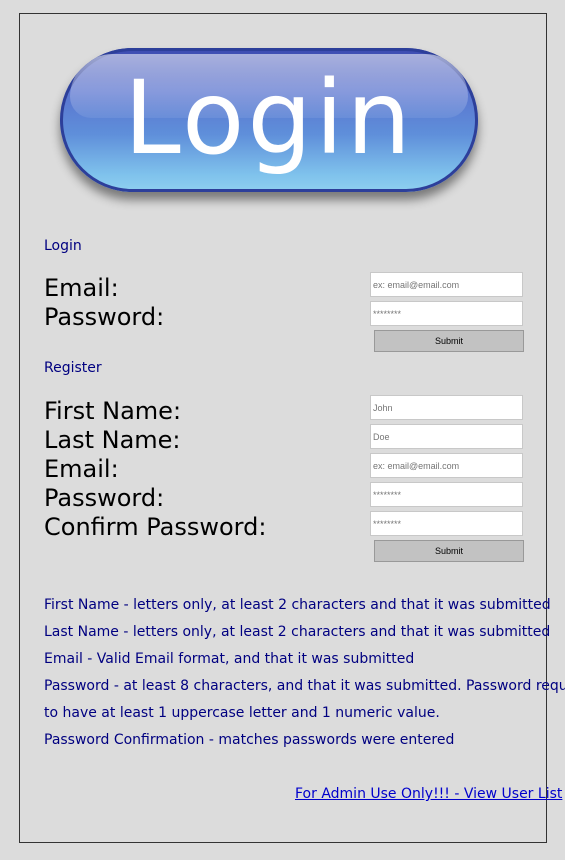 This screenshot has width=565, height=860. I want to click on register-password-input, so click(446, 494).